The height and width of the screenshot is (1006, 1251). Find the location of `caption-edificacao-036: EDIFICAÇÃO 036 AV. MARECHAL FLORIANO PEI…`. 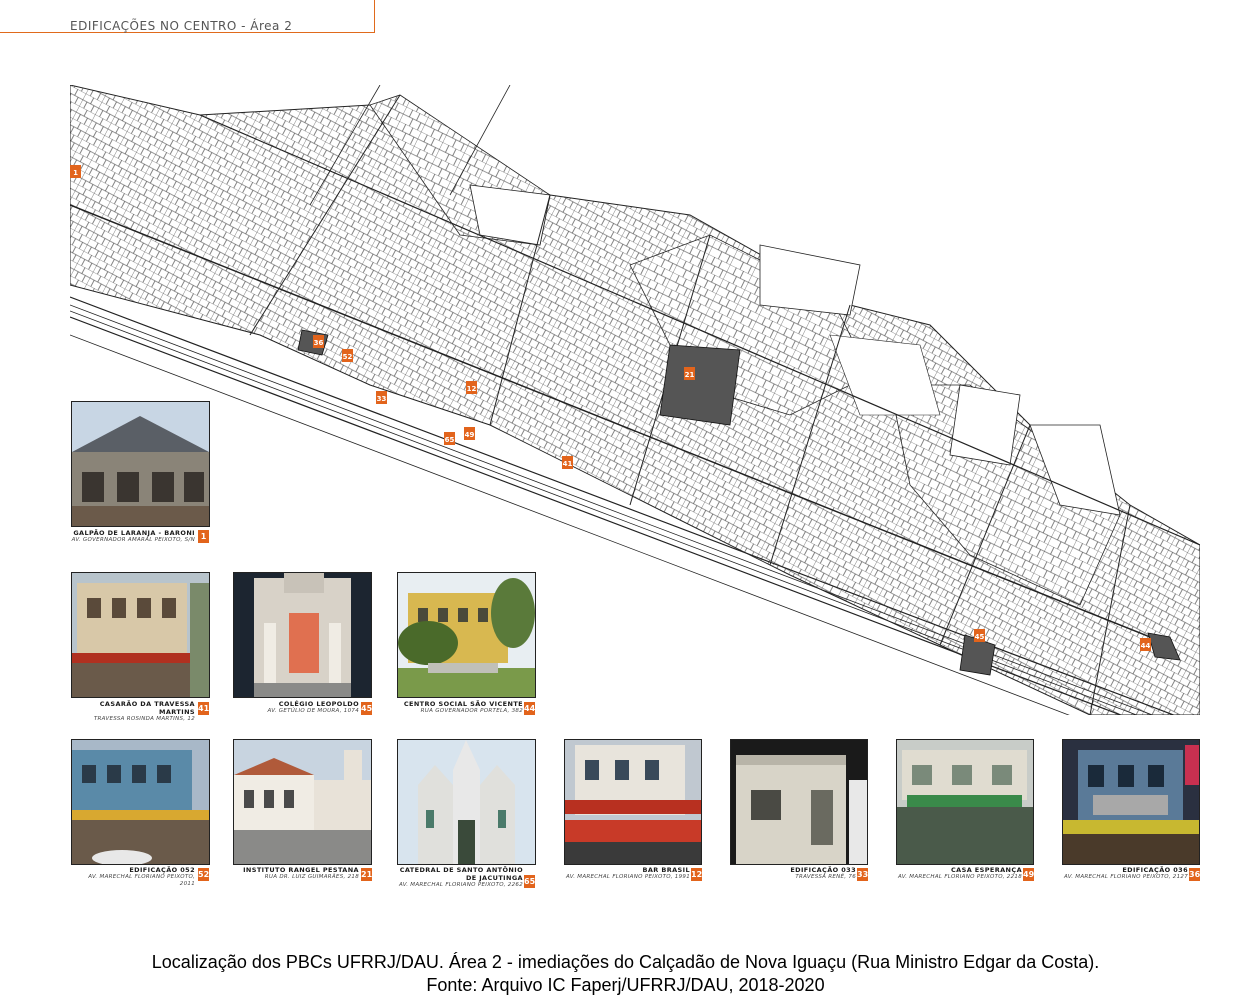

caption-edificacao-036: EDIFICAÇÃO 036 AV. MARECHAL FLORIANO PEI… is located at coordinates (1125, 873).